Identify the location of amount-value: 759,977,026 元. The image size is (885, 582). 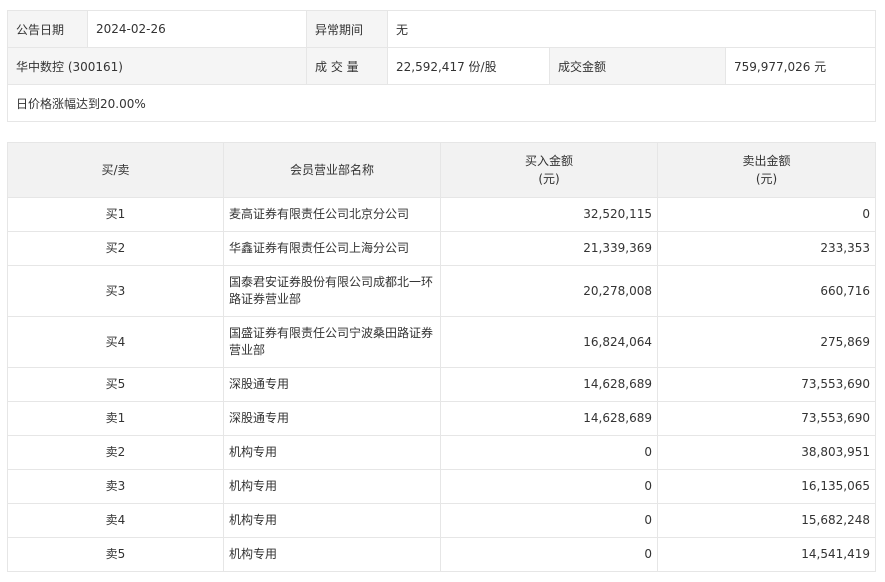
(800, 66).